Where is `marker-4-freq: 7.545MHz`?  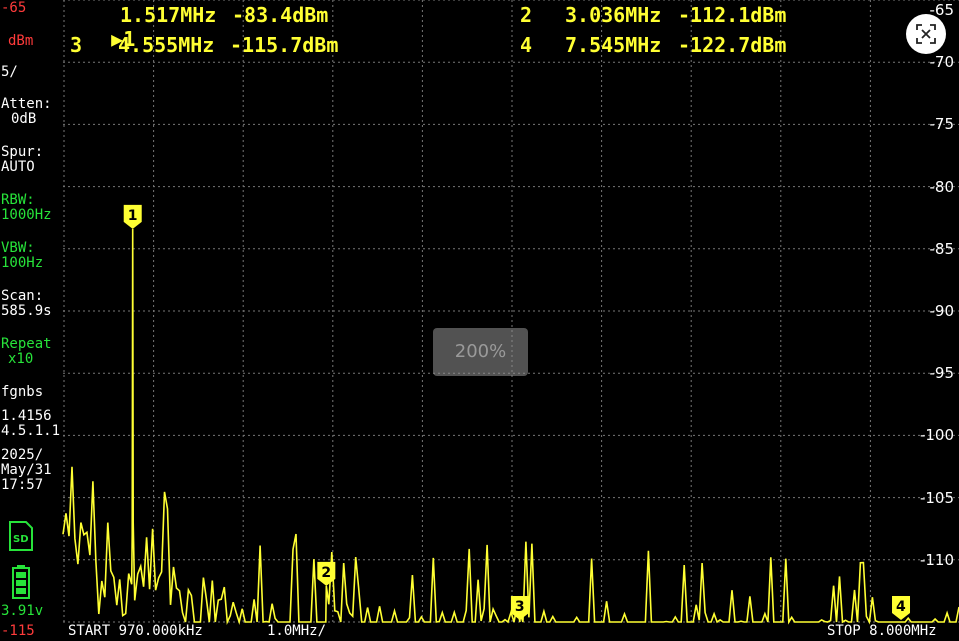
marker-4-freq: 7.545MHz is located at coordinates (613, 45).